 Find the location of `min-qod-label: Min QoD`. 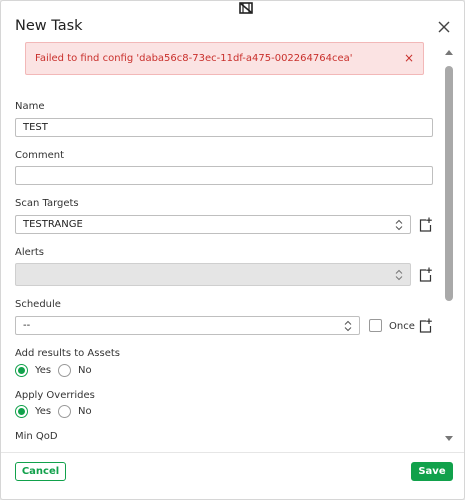

min-qod-label: Min QoD is located at coordinates (36, 436).